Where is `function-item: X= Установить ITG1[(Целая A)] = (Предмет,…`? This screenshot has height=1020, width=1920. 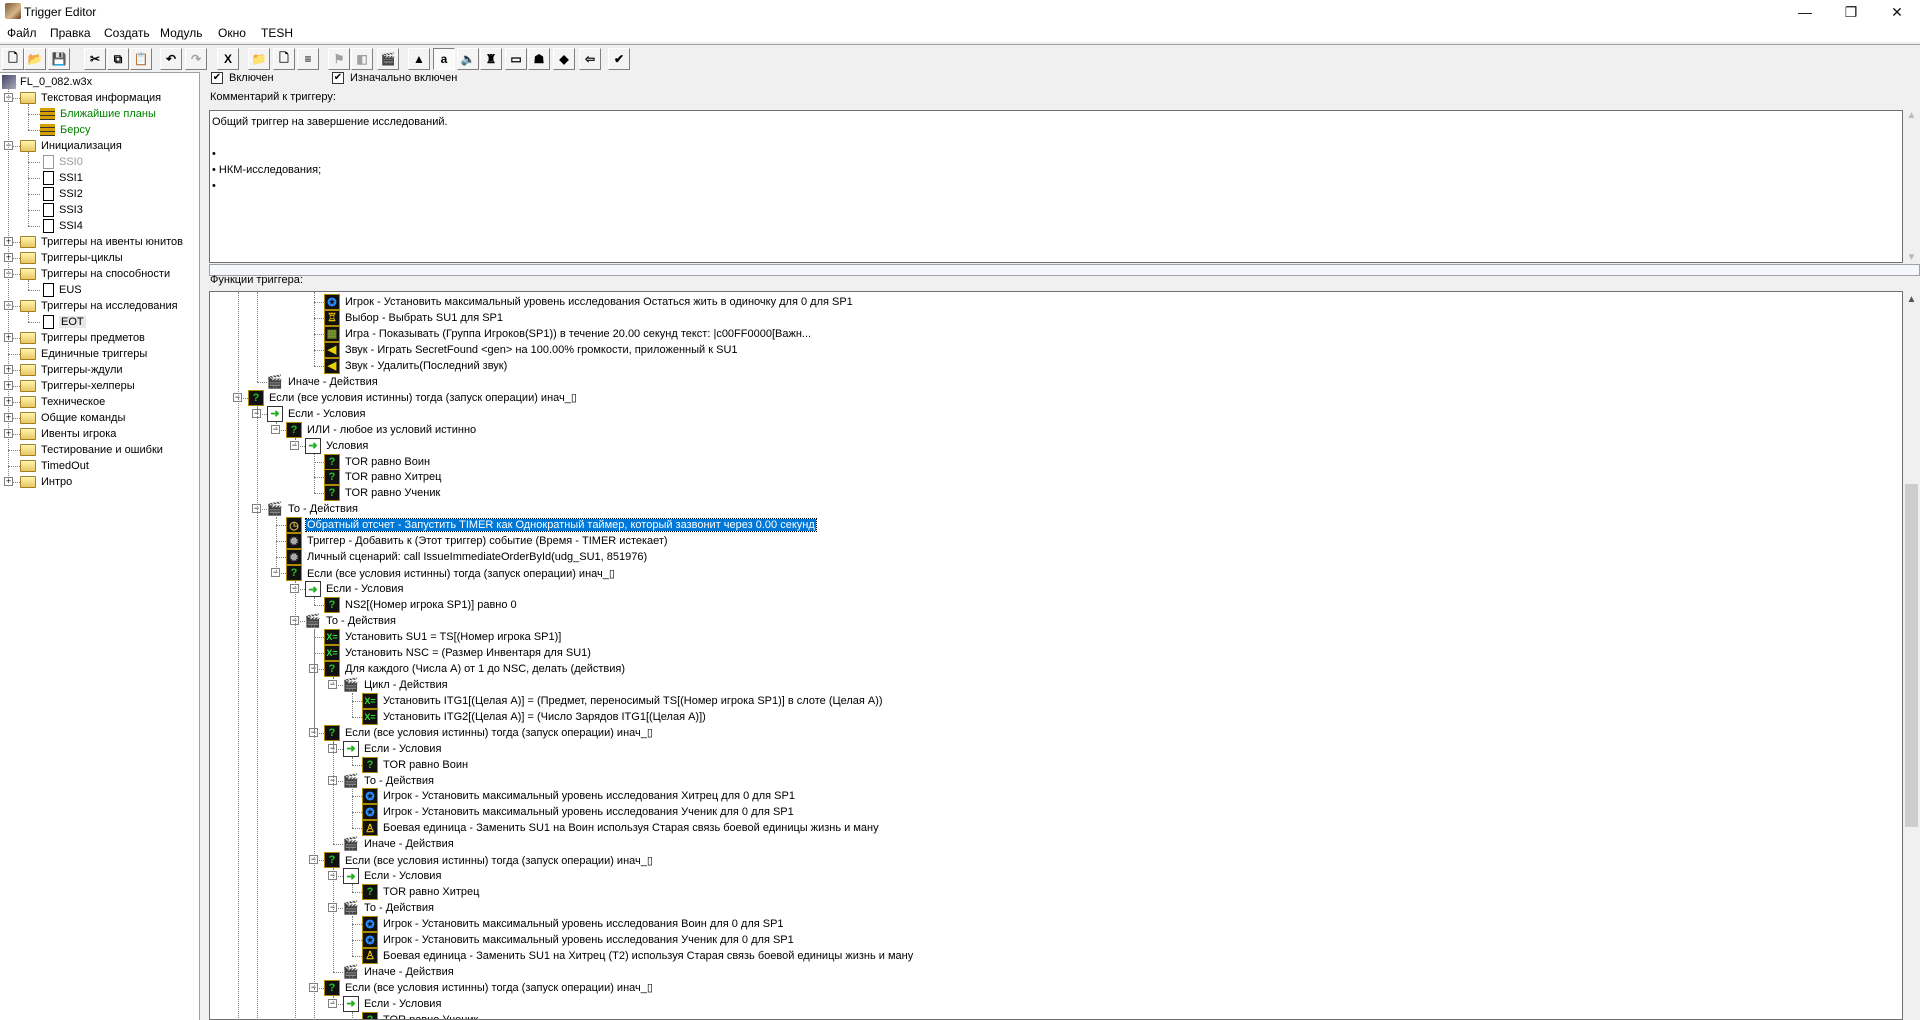 function-item: X= Установить ITG1[(Целая A)] = (Предмет,… is located at coordinates (623, 700).